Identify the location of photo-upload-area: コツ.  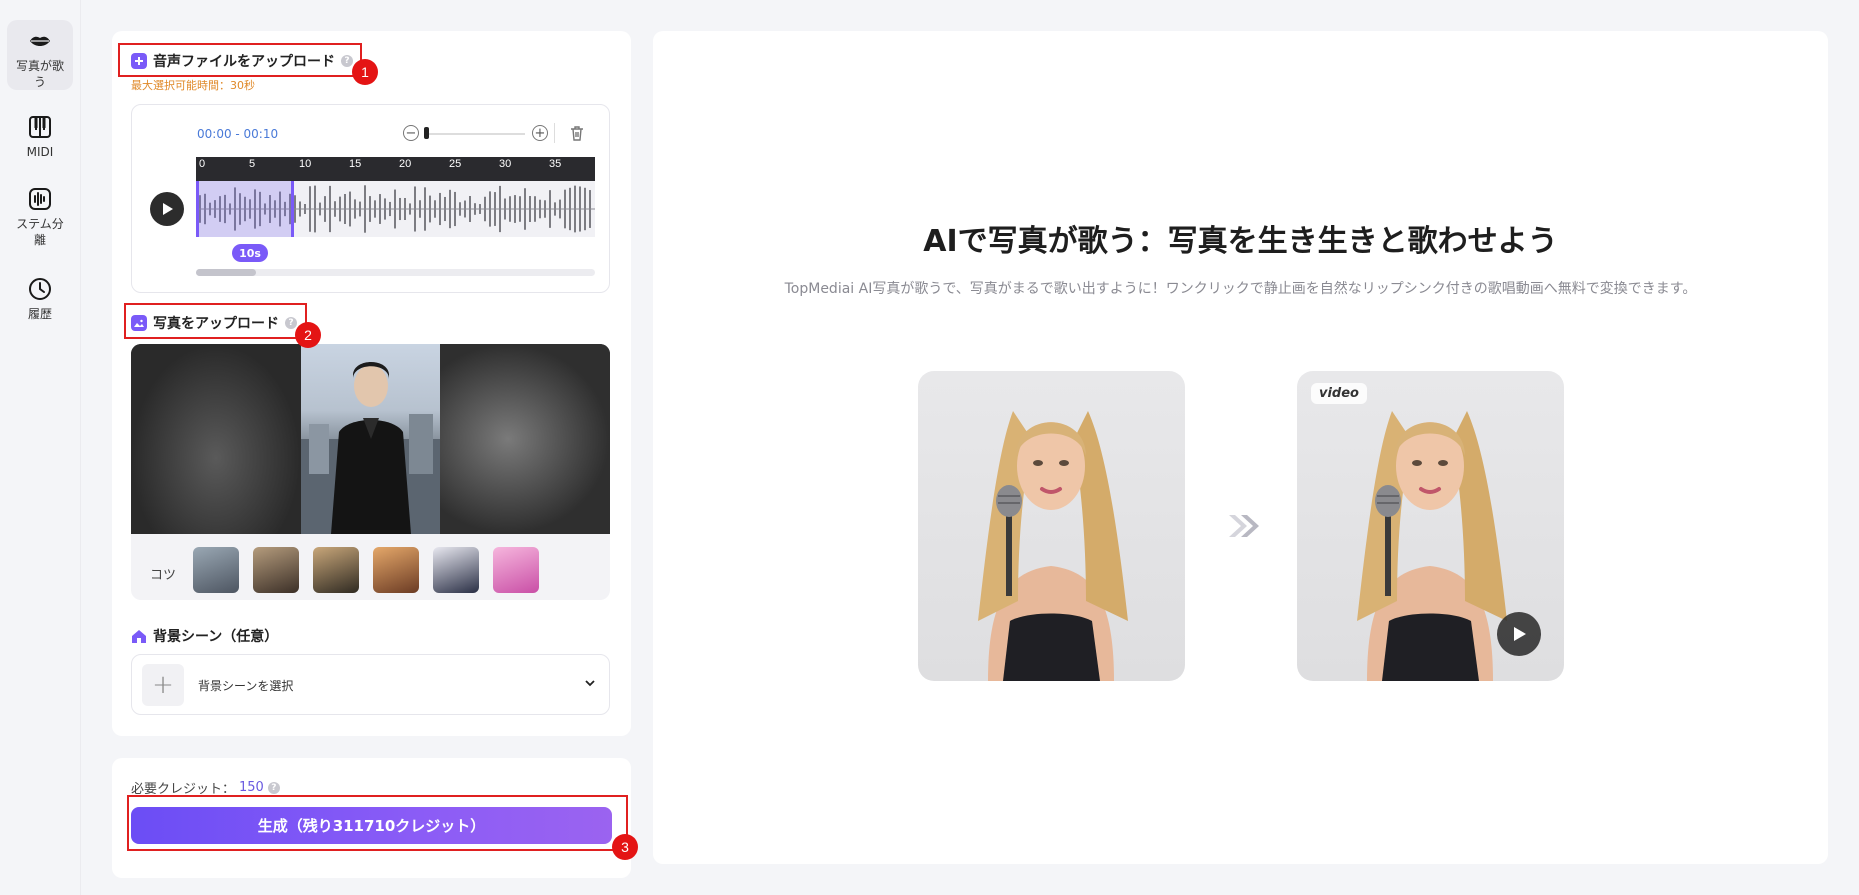
(370, 472).